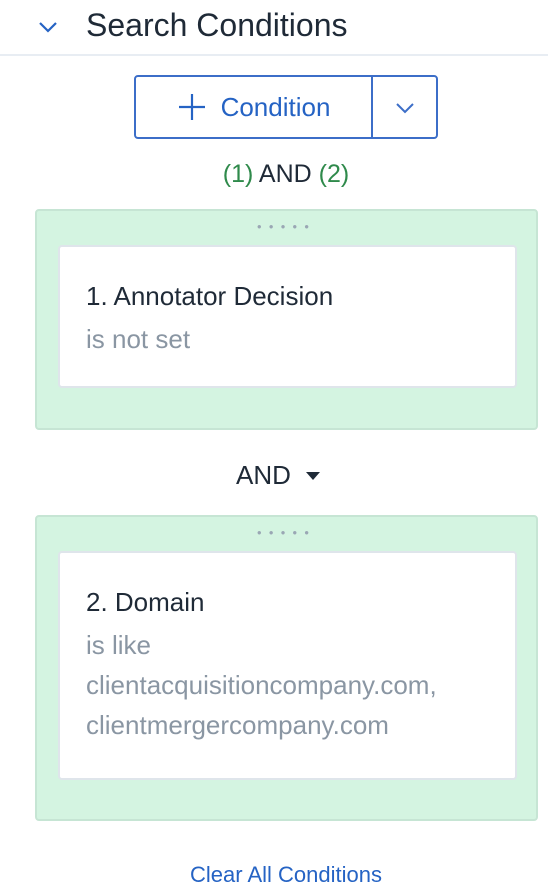 This screenshot has height=893, width=548. Describe the element at coordinates (263, 475) in the screenshot. I see `operator-label: AND` at that location.